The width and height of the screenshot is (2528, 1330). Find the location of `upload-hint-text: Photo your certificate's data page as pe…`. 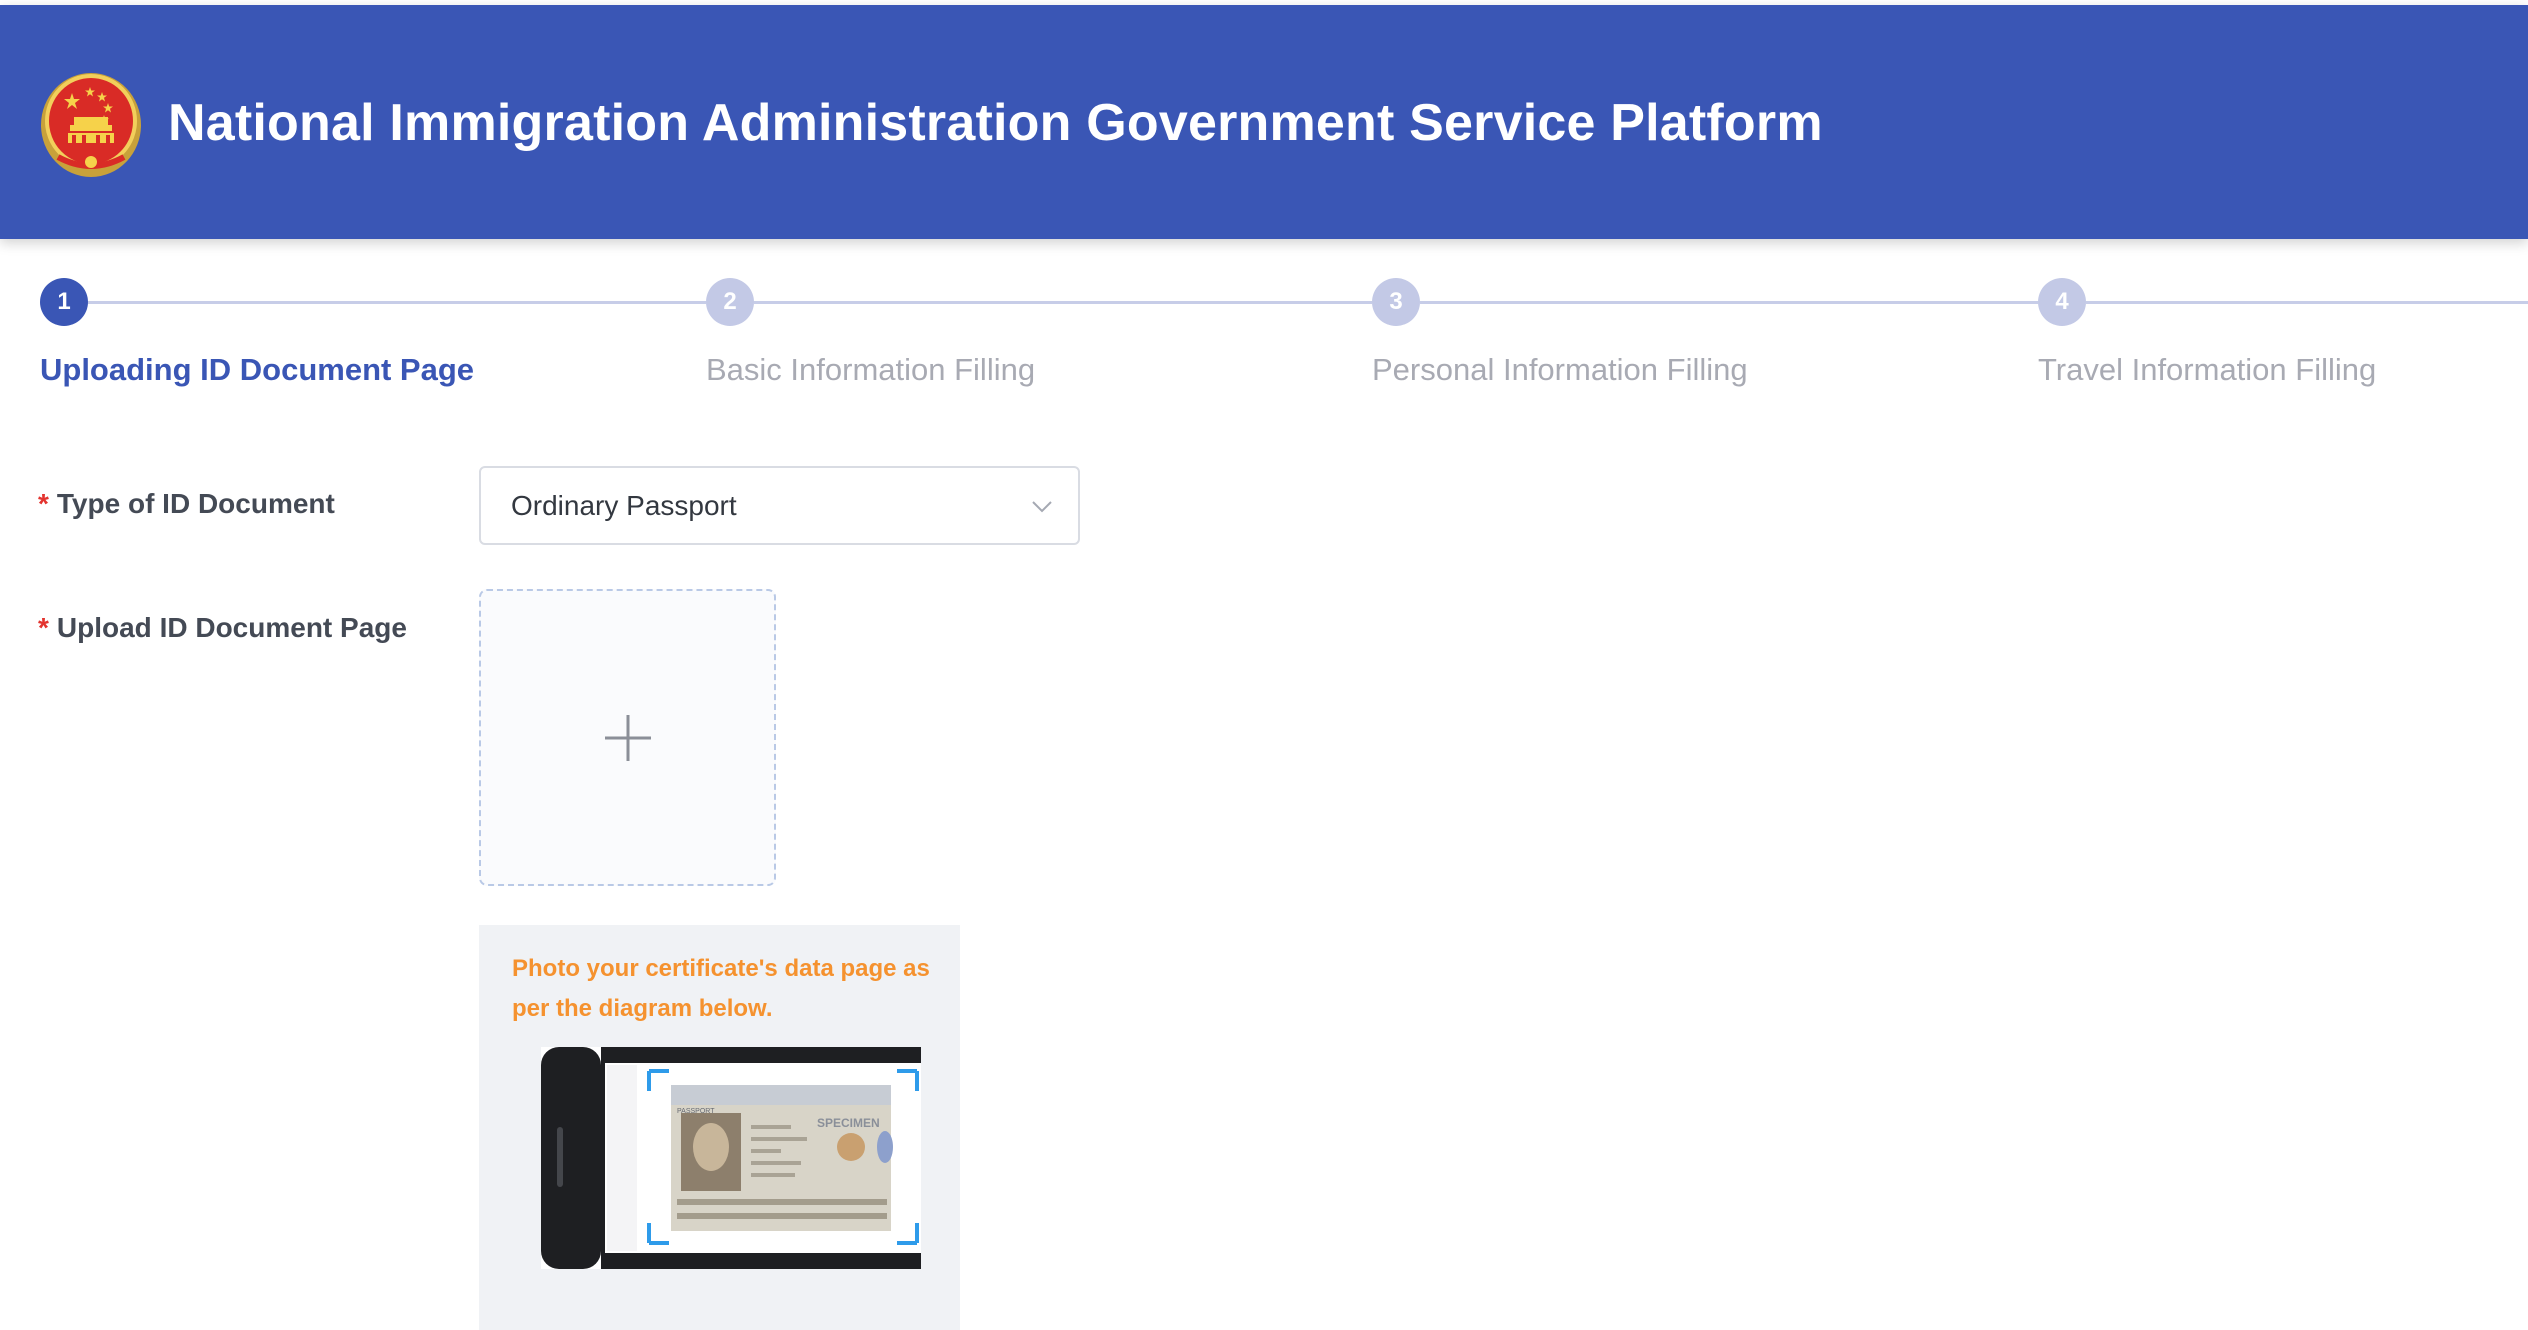

upload-hint-text: Photo your certificate's data page as pe… is located at coordinates (721, 988).